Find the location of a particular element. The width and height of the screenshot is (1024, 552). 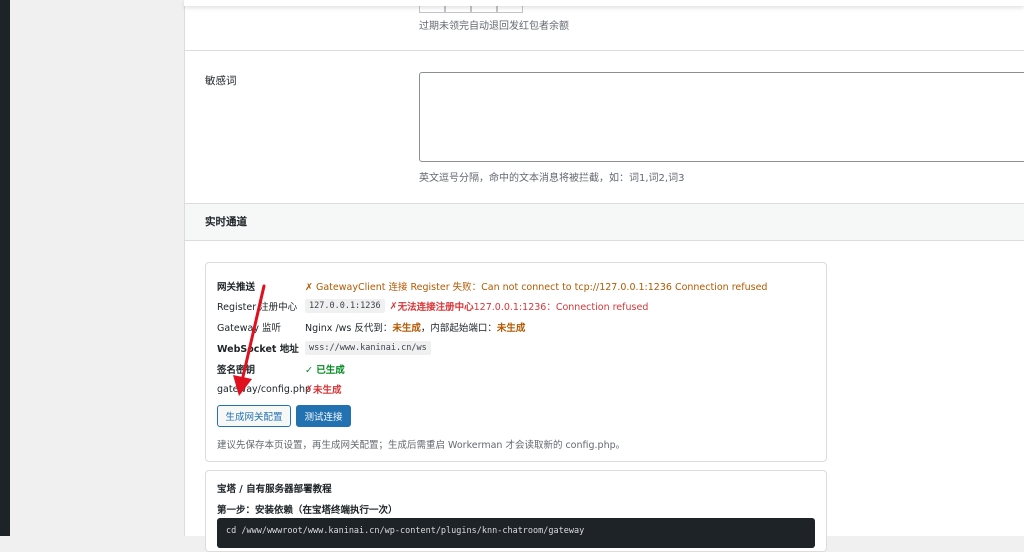

gateway-port-status: 未生成 is located at coordinates (511, 328).